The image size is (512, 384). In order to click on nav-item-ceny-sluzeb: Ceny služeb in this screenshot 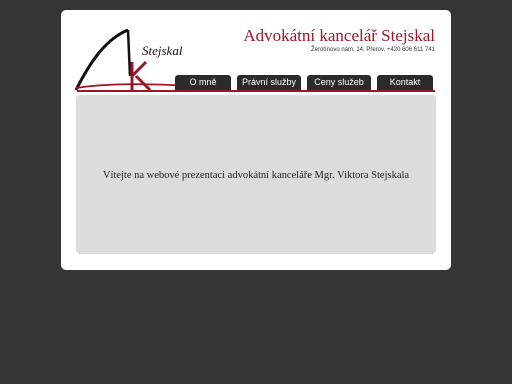, I will do `click(339, 82)`.